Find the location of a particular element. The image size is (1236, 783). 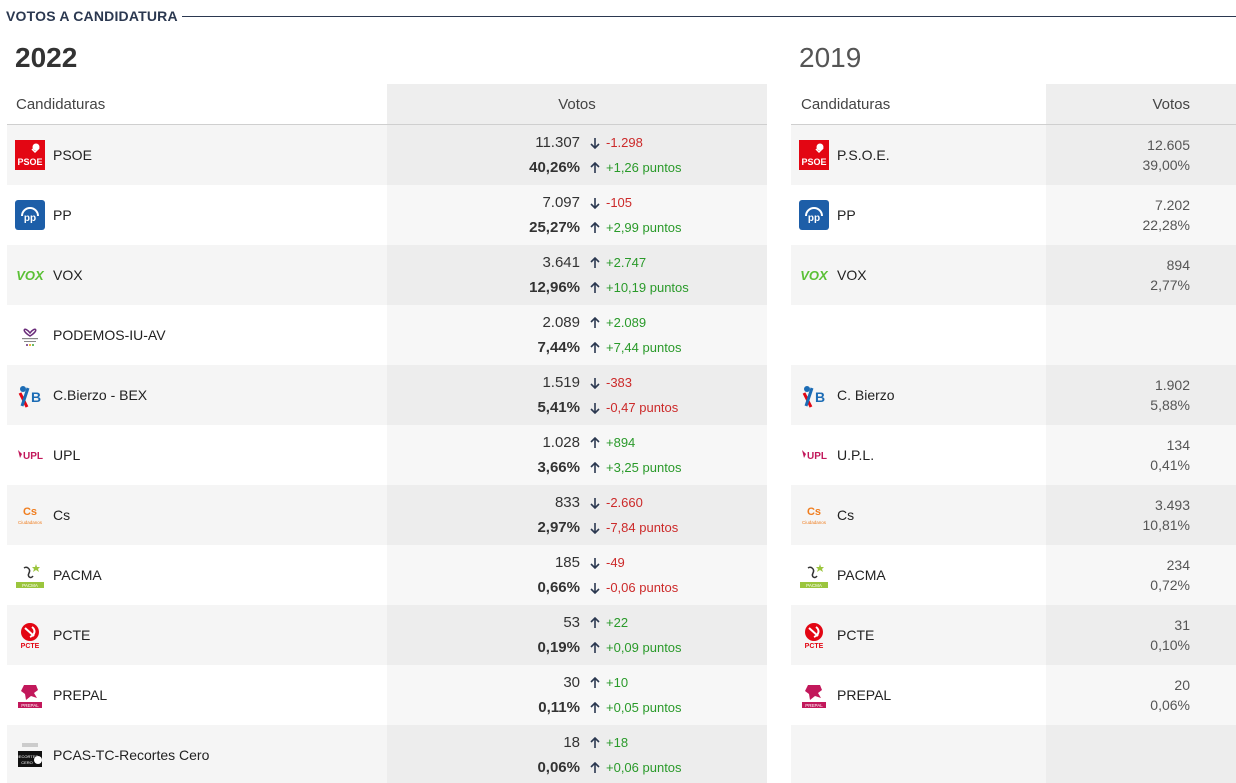

votes-count: 3.641 is located at coordinates (561, 262).